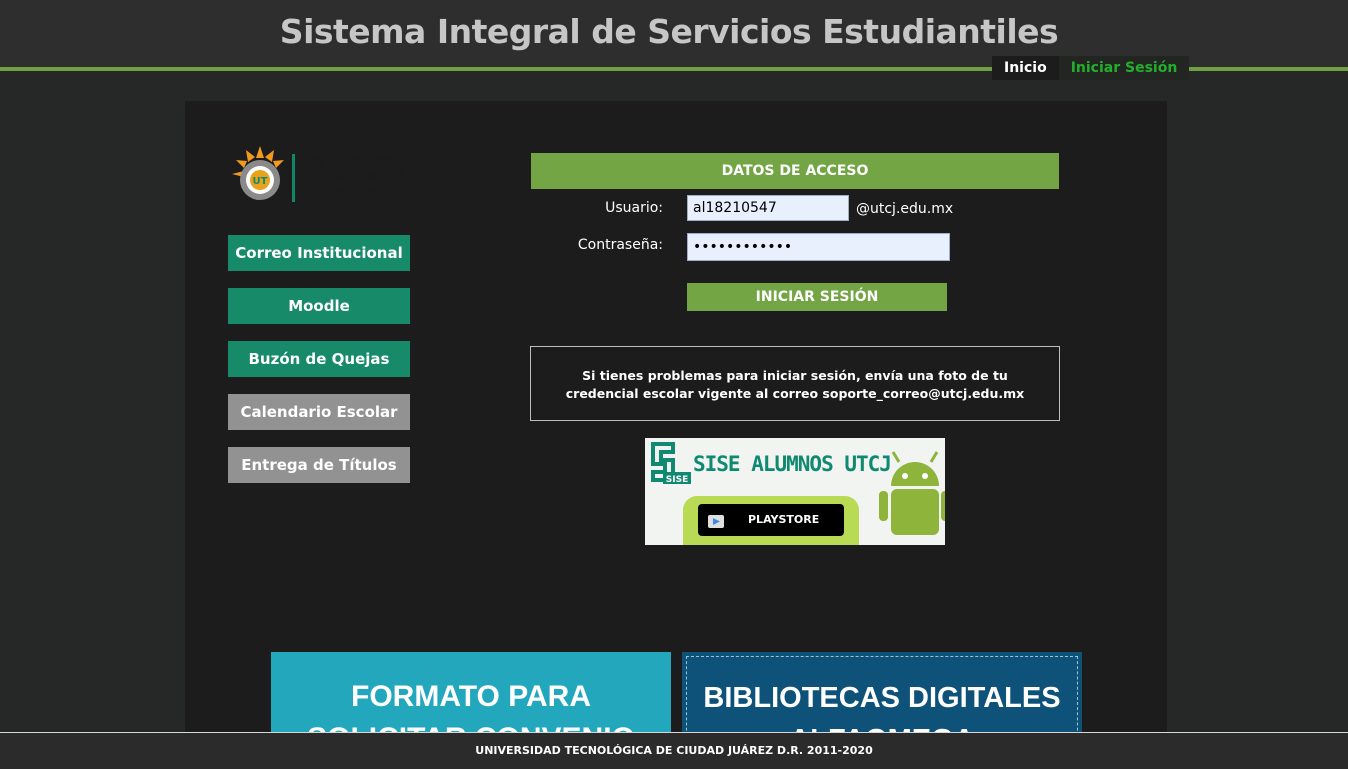  Describe the element at coordinates (795, 171) in the screenshot. I see `access-data-header: DATOS DE ACCESO` at that location.